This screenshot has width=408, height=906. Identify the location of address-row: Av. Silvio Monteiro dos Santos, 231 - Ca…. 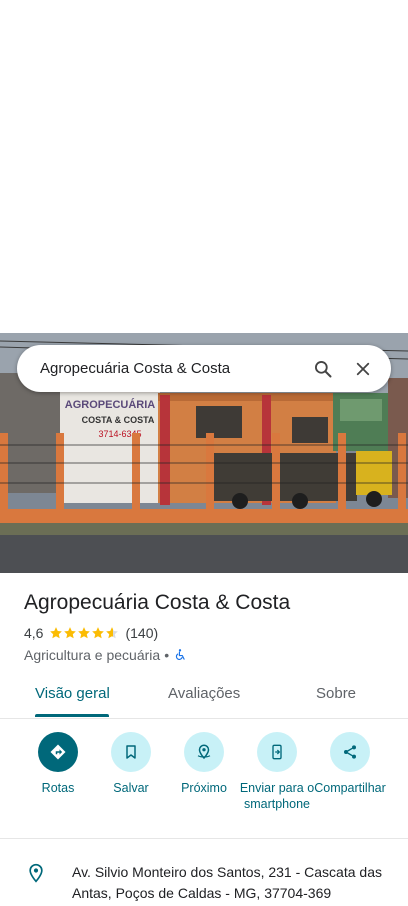
(204, 879).